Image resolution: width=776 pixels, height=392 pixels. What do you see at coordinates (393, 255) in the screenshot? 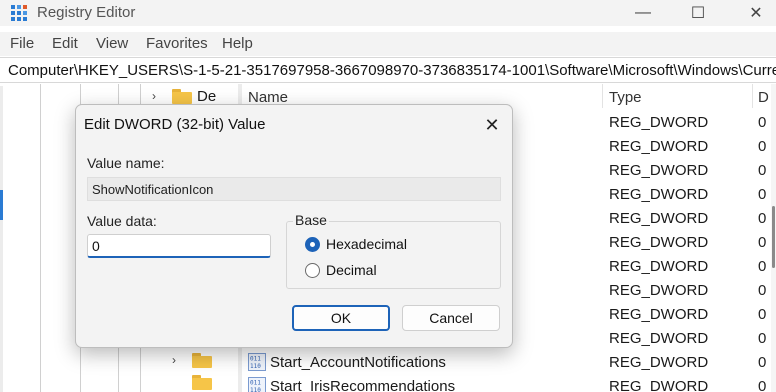
I see `base-group` at bounding box center [393, 255].